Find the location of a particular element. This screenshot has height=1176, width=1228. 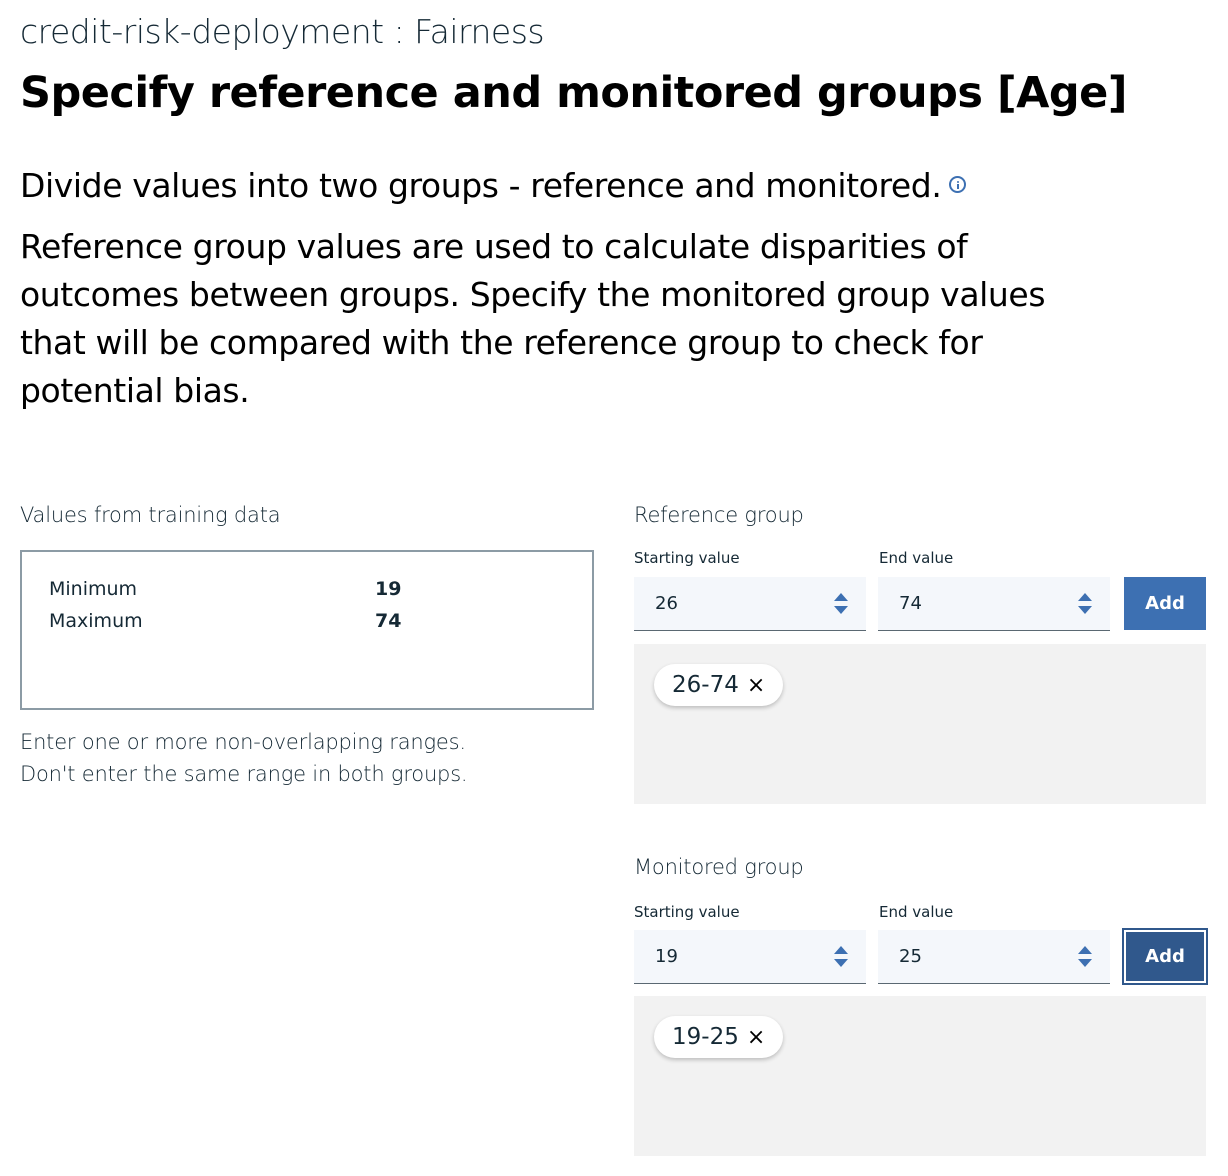

info-icon is located at coordinates (958, 184).